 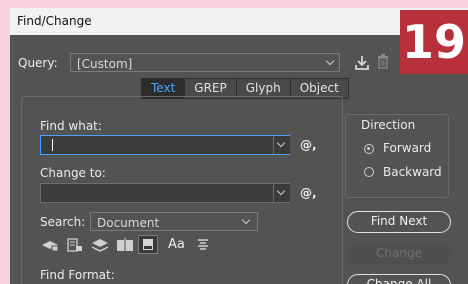 What do you see at coordinates (128, 223) in the screenshot?
I see `search-scope-value: Document` at bounding box center [128, 223].